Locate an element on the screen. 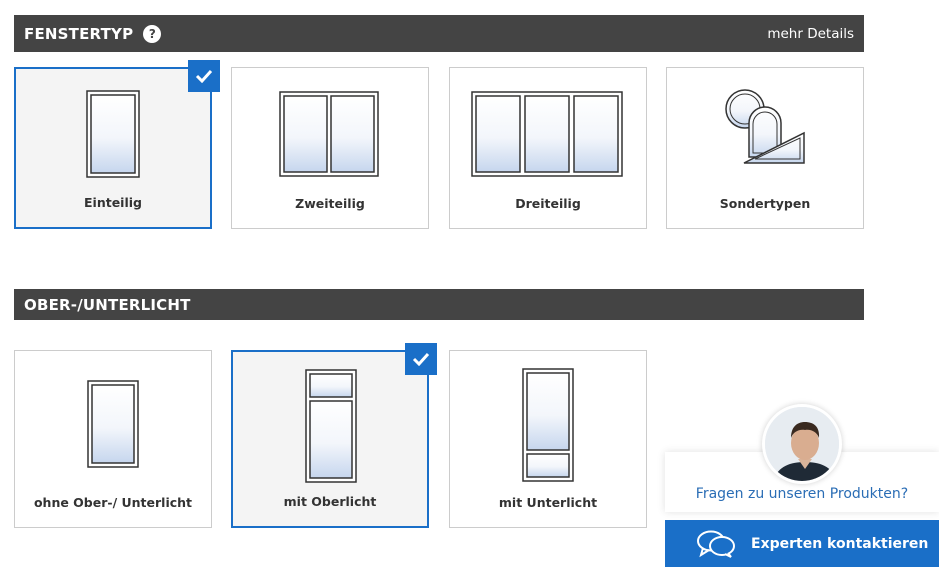 Image resolution: width=939 pixels, height=567 pixels. contact-experts-button: Experten kontaktieren is located at coordinates (802, 543).